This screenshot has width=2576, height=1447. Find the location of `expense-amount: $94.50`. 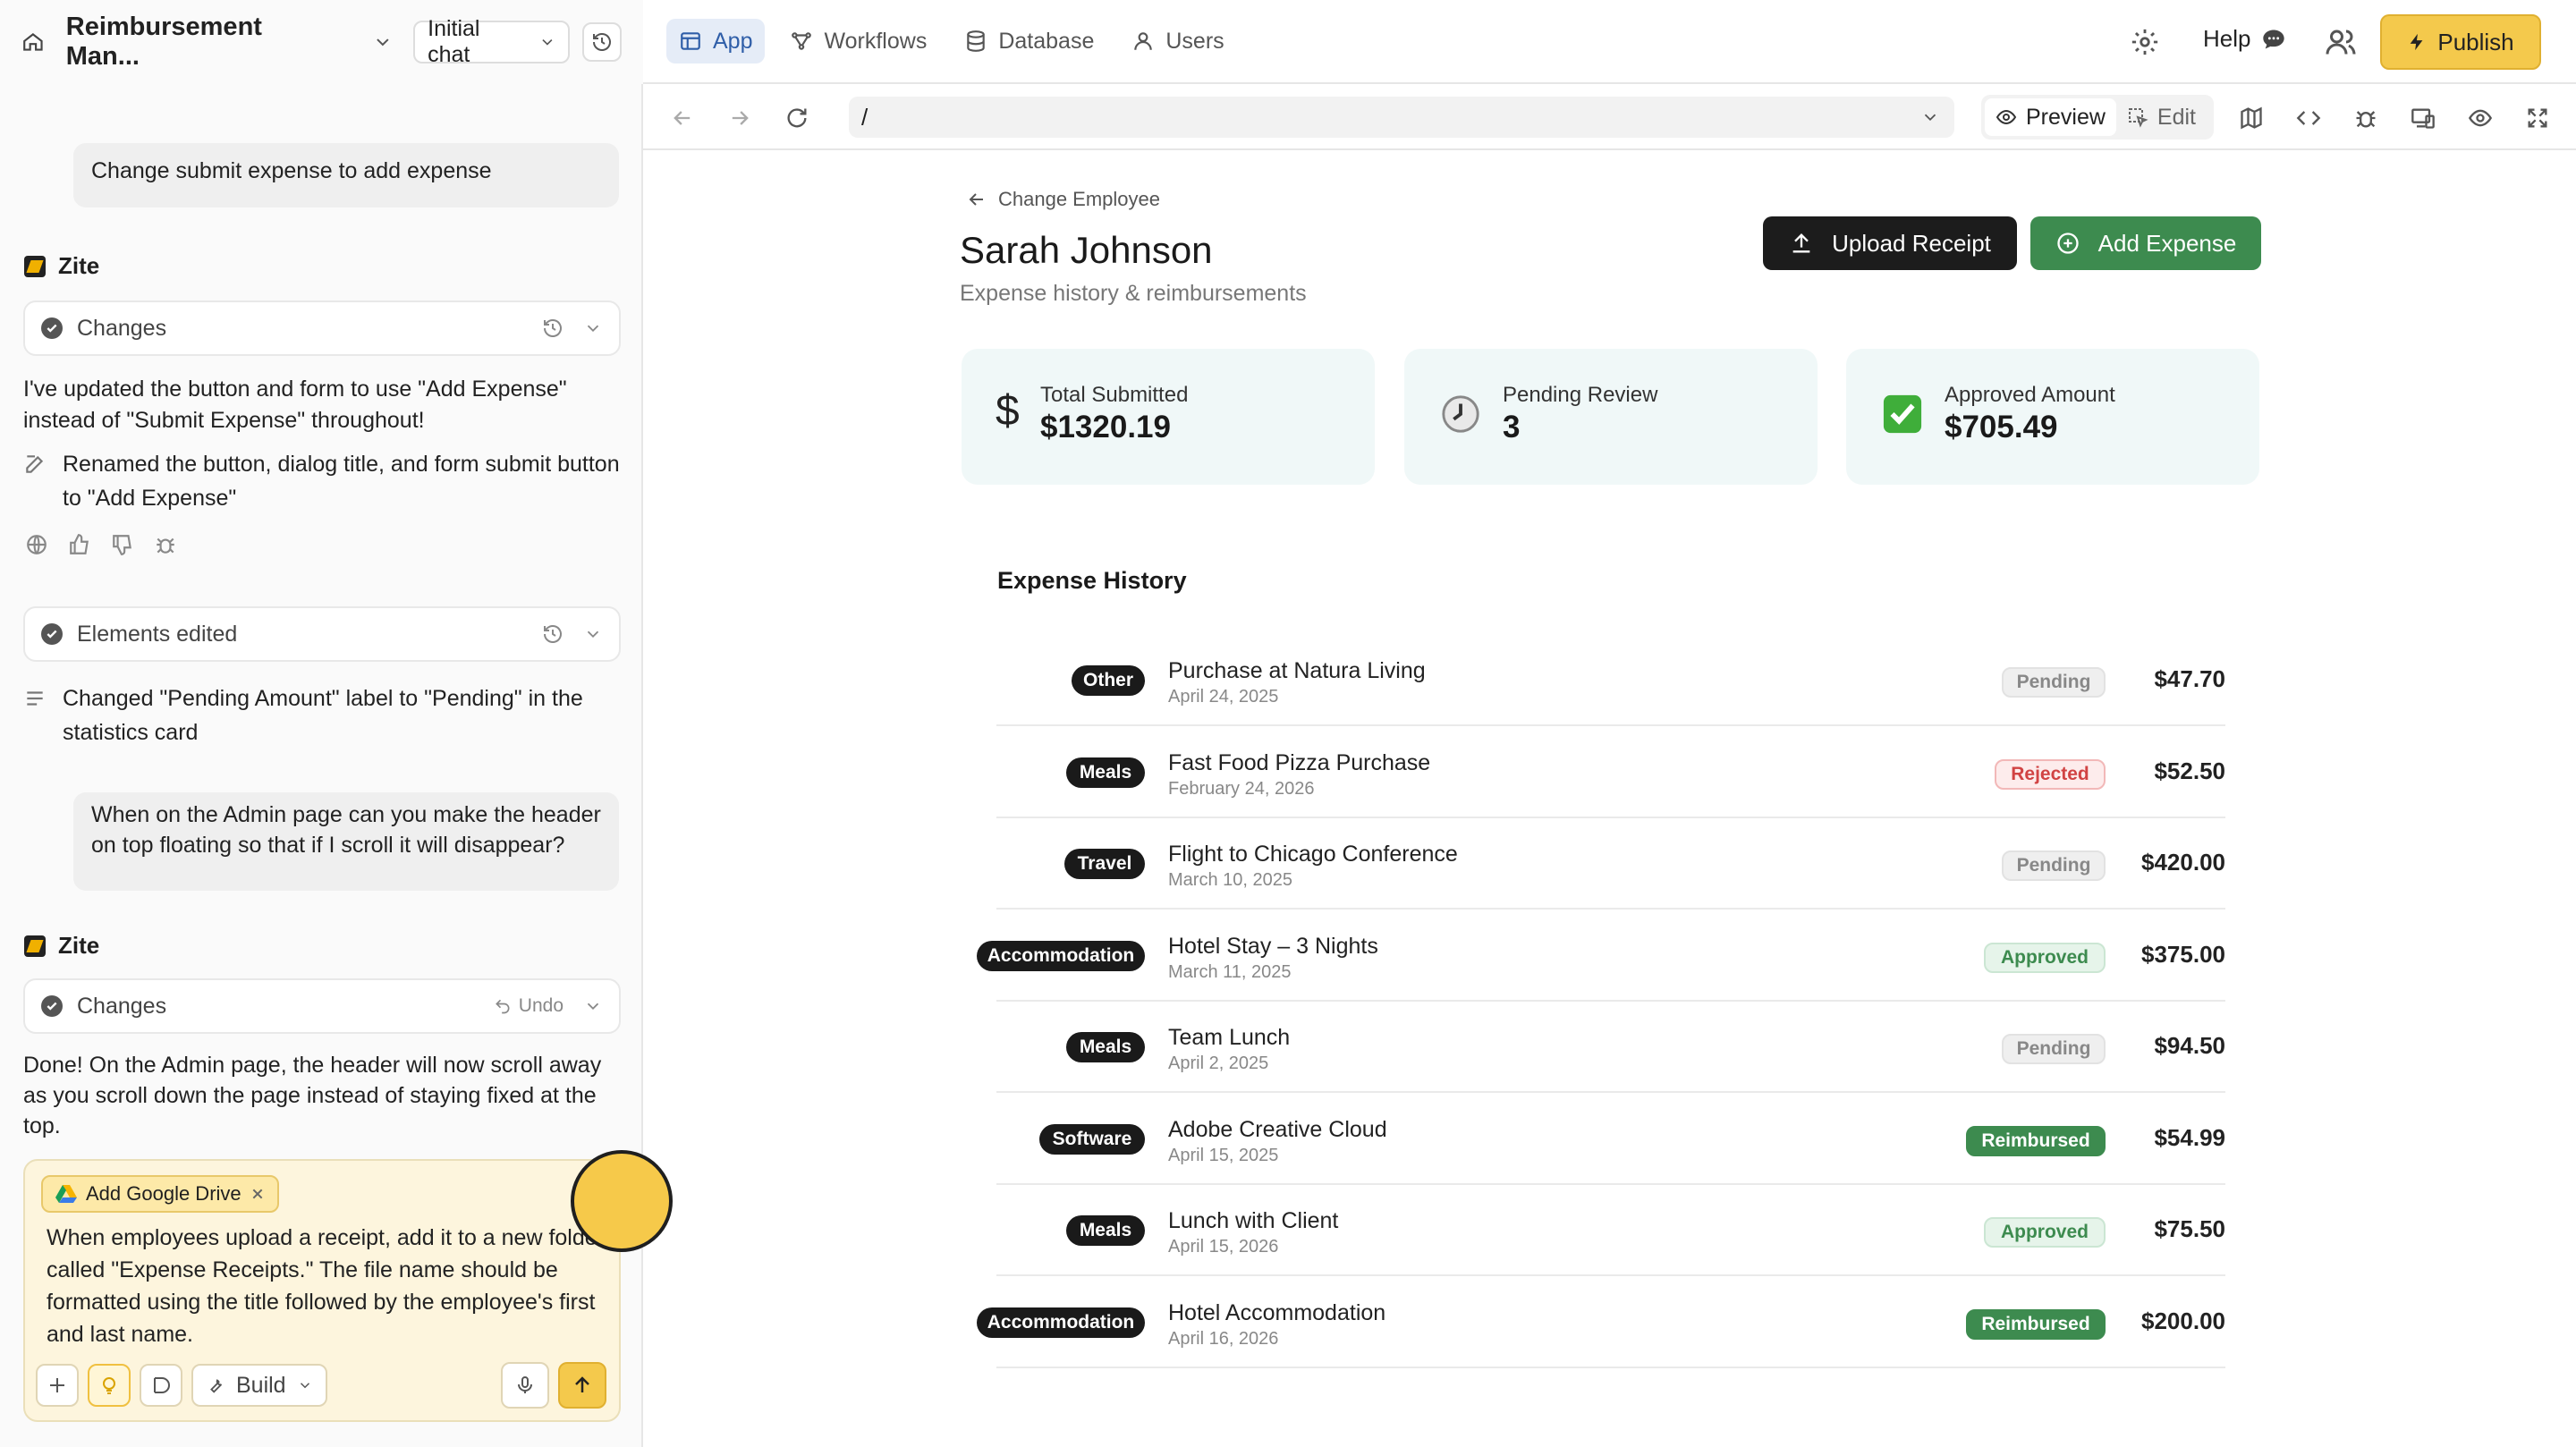

expense-amount: $94.50 is located at coordinates (2189, 1045).